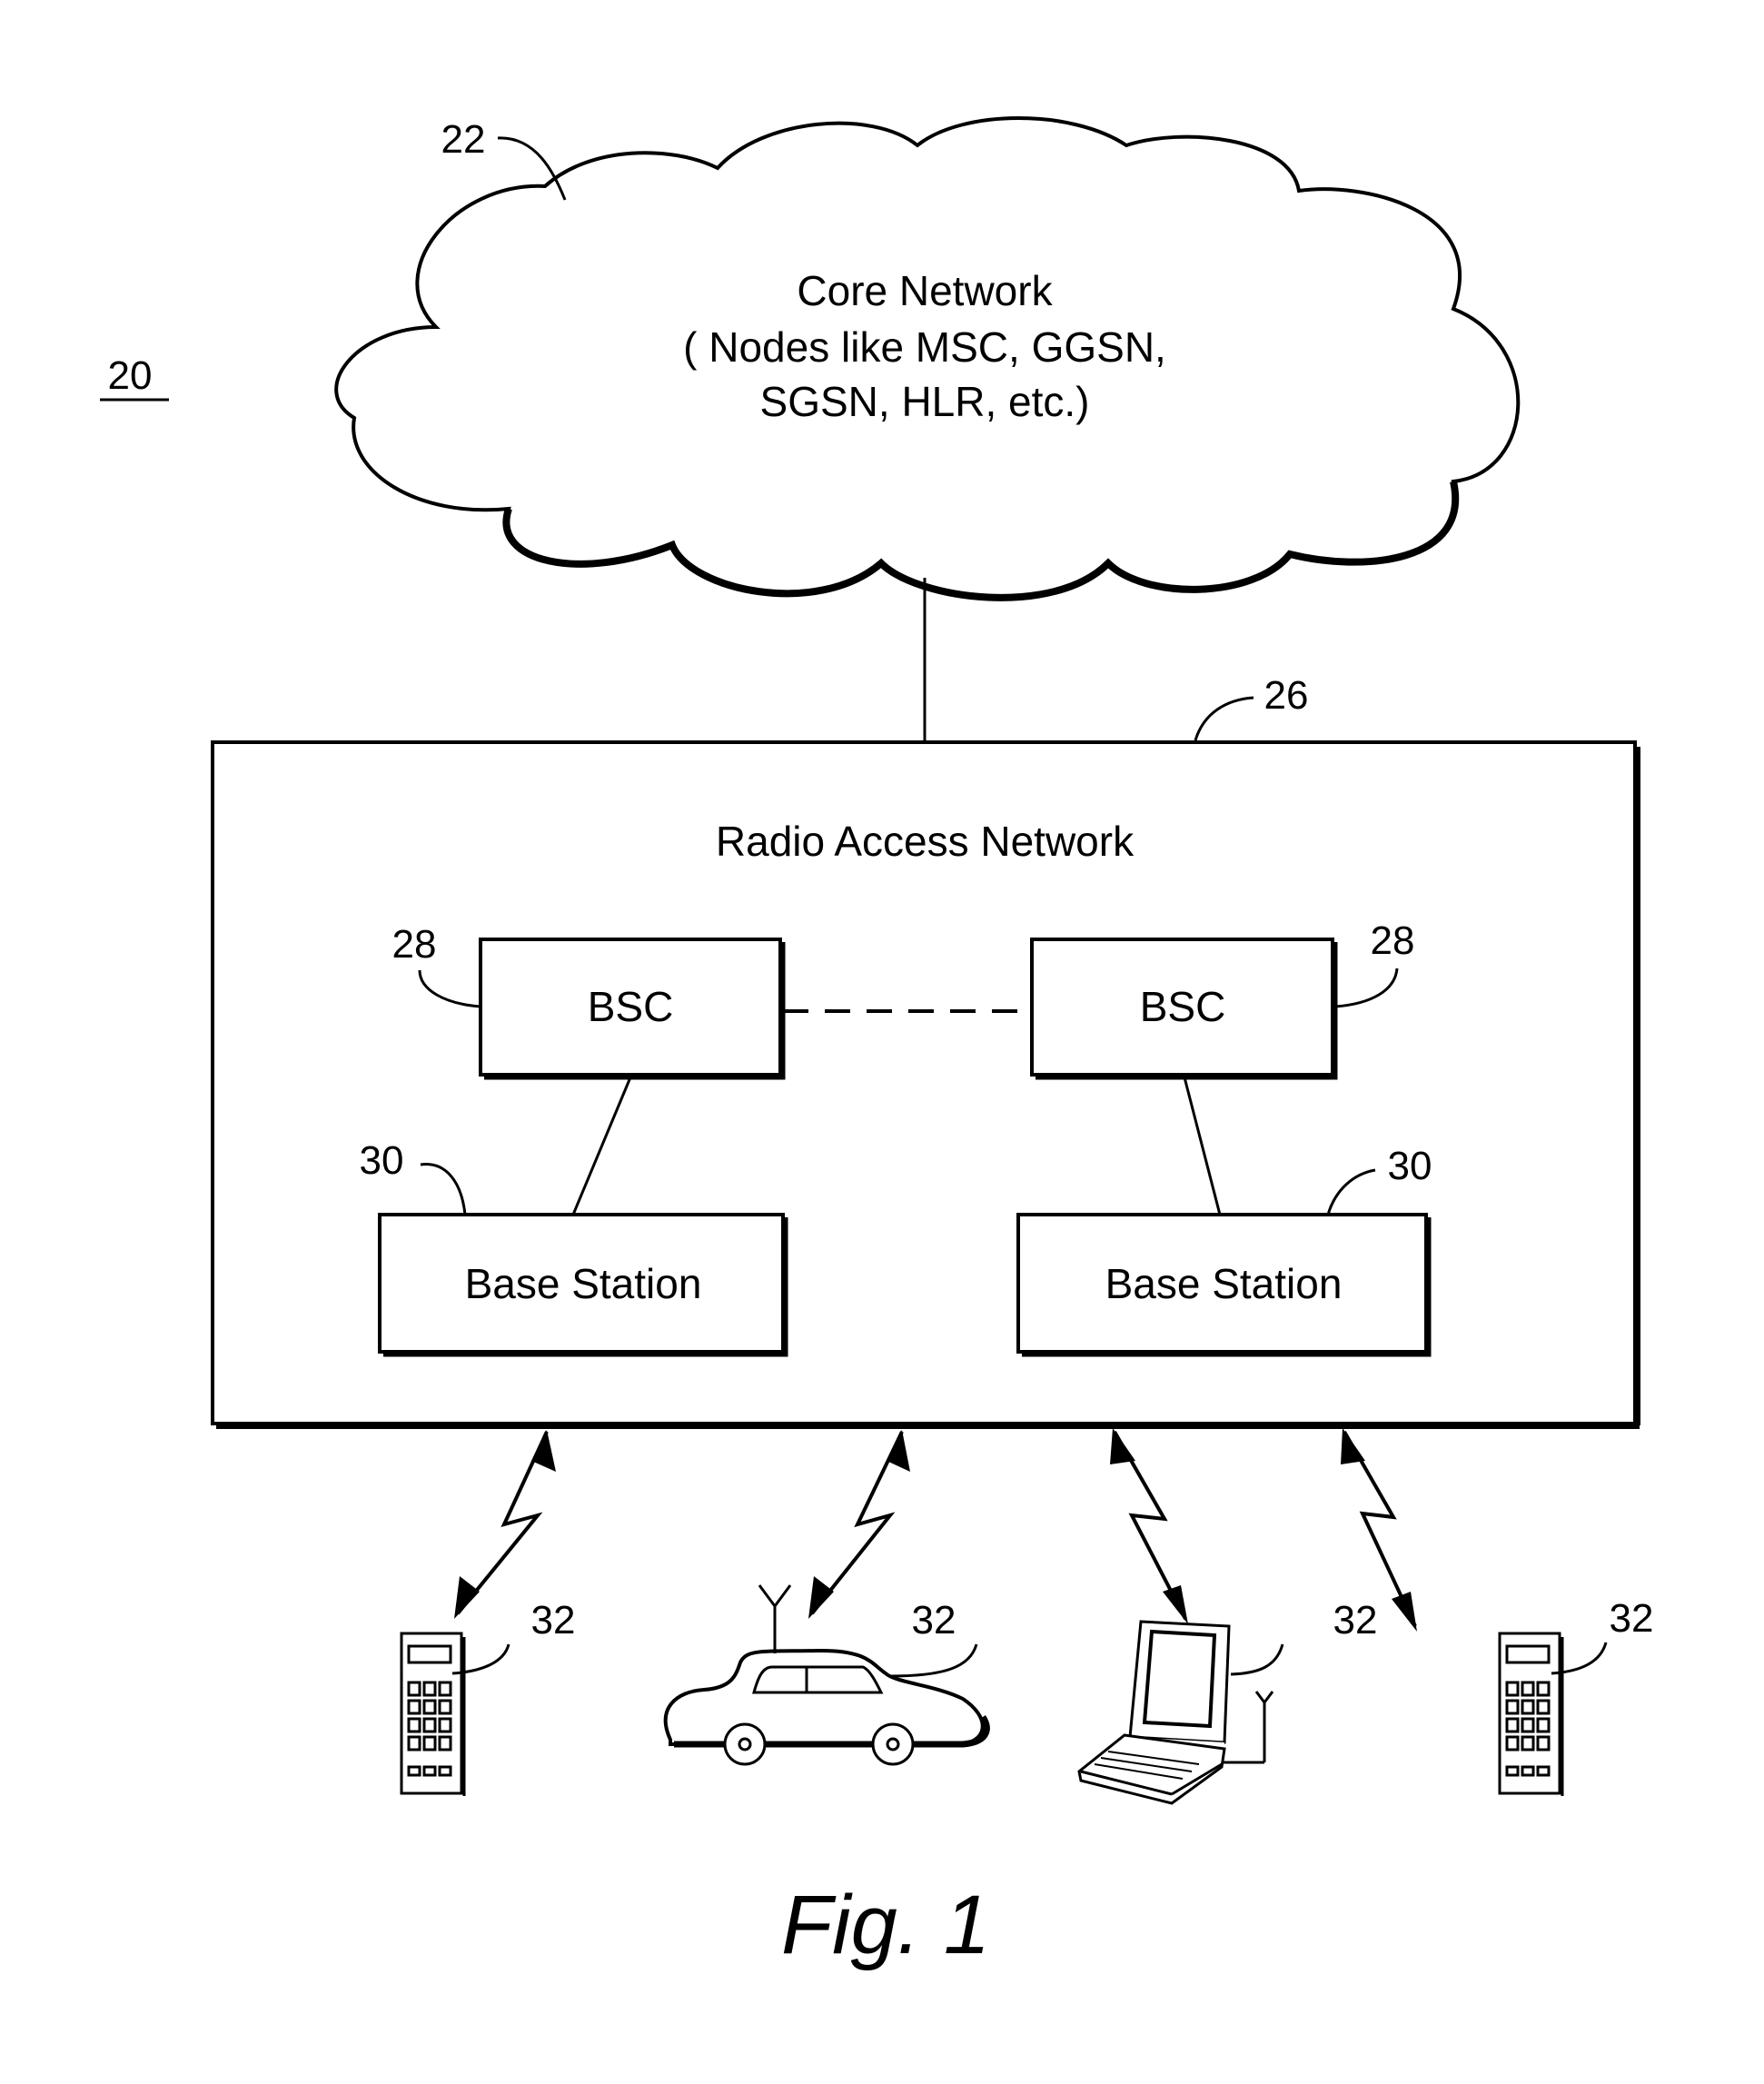 The height and width of the screenshot is (2084, 1764). Describe the element at coordinates (1632, 1618) in the screenshot. I see `device-4-ref: 32` at that location.